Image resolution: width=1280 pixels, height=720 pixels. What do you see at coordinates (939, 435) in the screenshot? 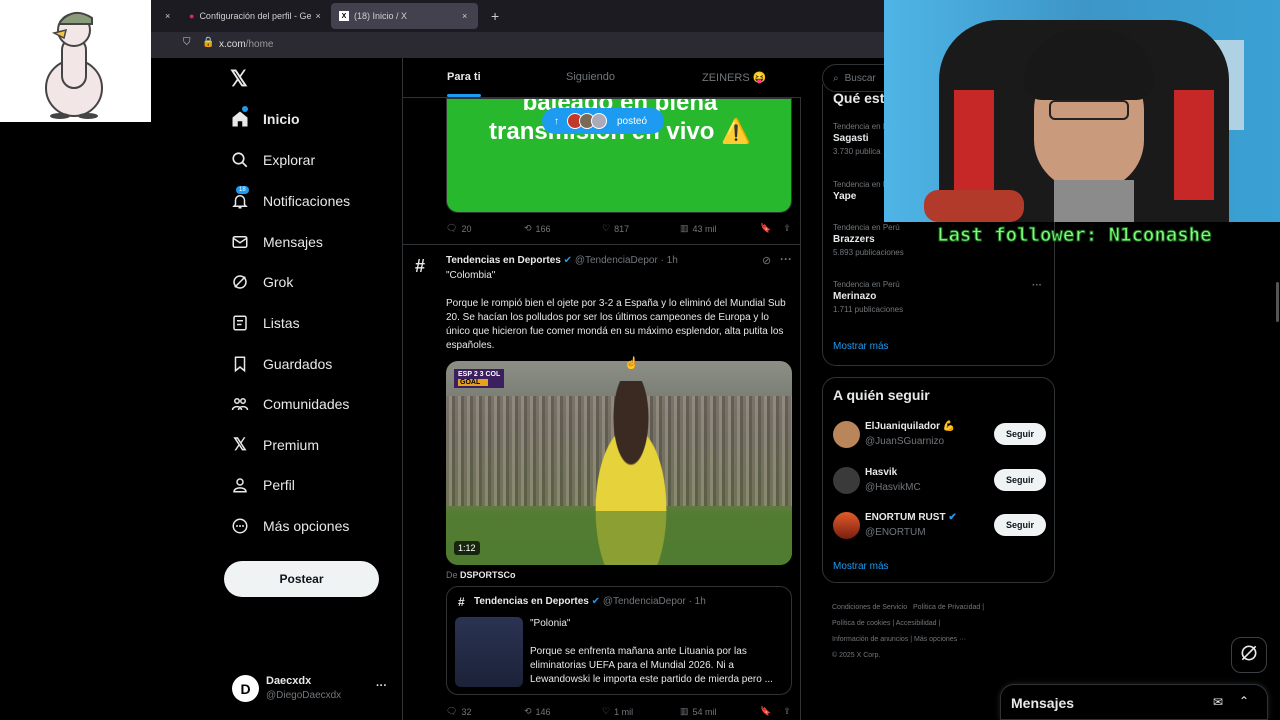
I see `follow-suggestion: ElJuaniquilador 💪 @JuanSGuarnizo Seguir` at bounding box center [939, 435].